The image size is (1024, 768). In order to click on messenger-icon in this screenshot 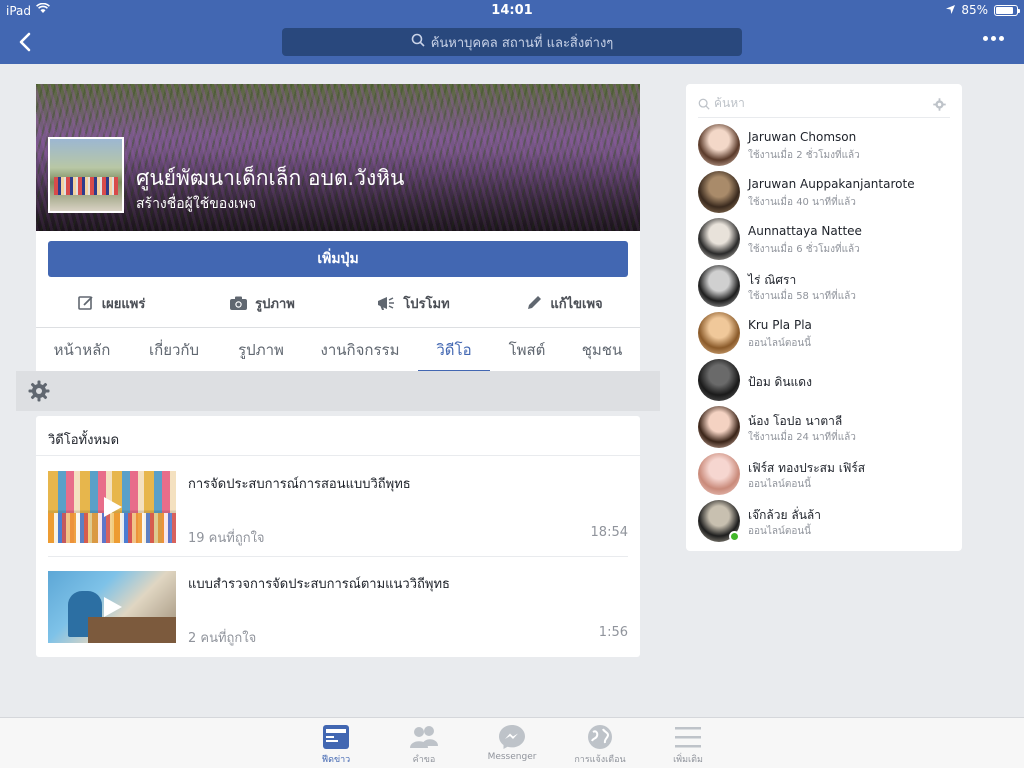, I will do `click(512, 737)`.